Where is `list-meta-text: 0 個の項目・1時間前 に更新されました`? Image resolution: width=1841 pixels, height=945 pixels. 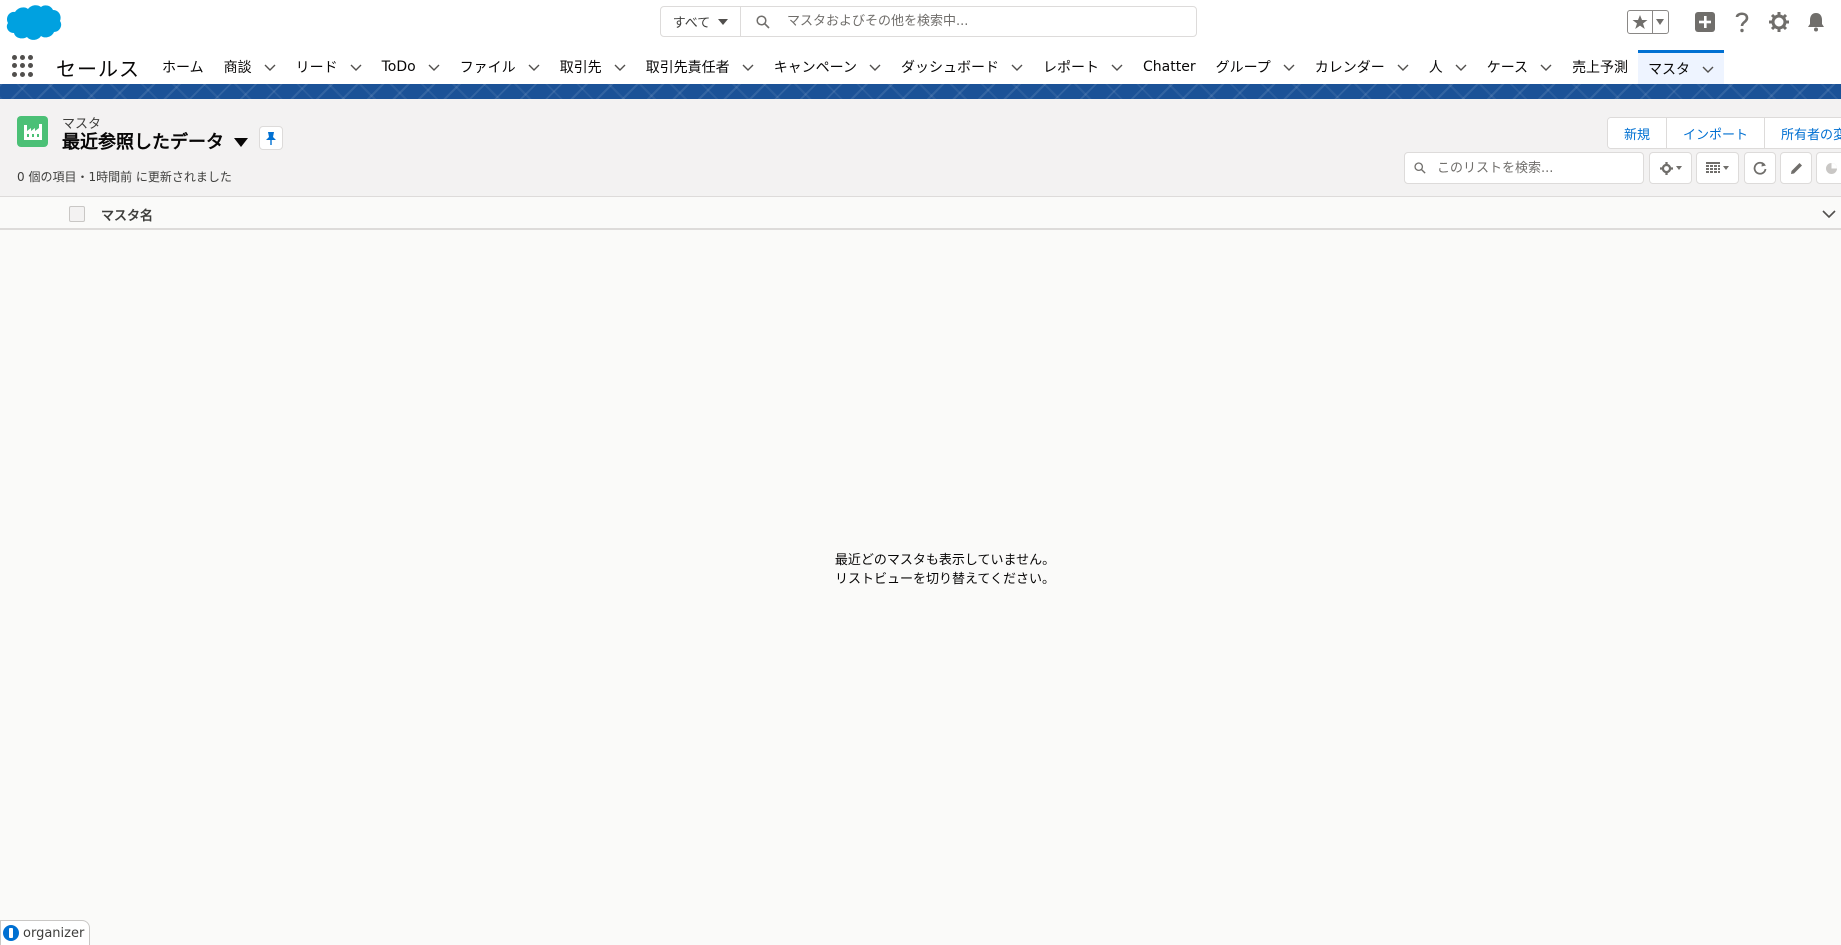 list-meta-text: 0 個の項目・1時間前 に更新されました is located at coordinates (124, 177).